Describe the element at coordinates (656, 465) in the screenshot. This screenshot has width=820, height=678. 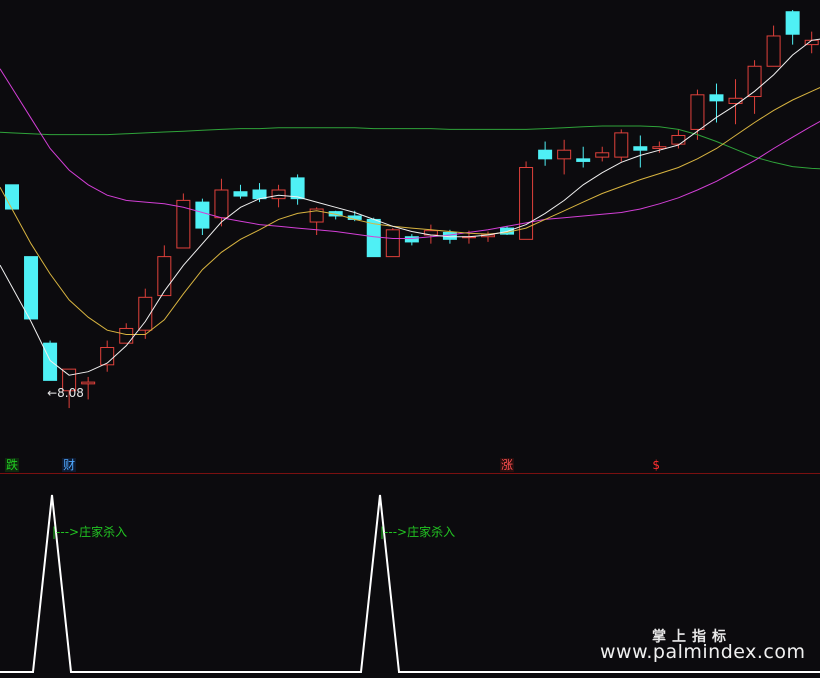
I see `signal-tag-dollar: $` at that location.